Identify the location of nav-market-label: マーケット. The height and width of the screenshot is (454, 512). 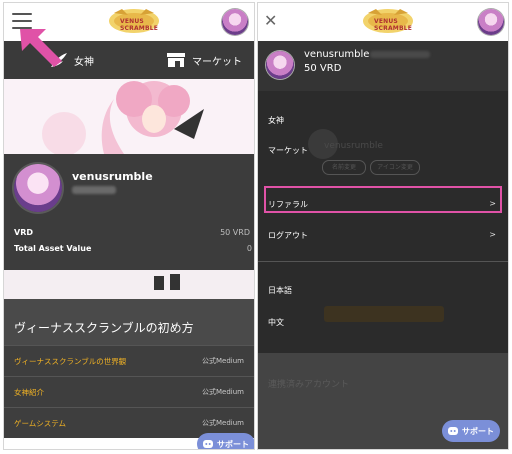
(217, 62).